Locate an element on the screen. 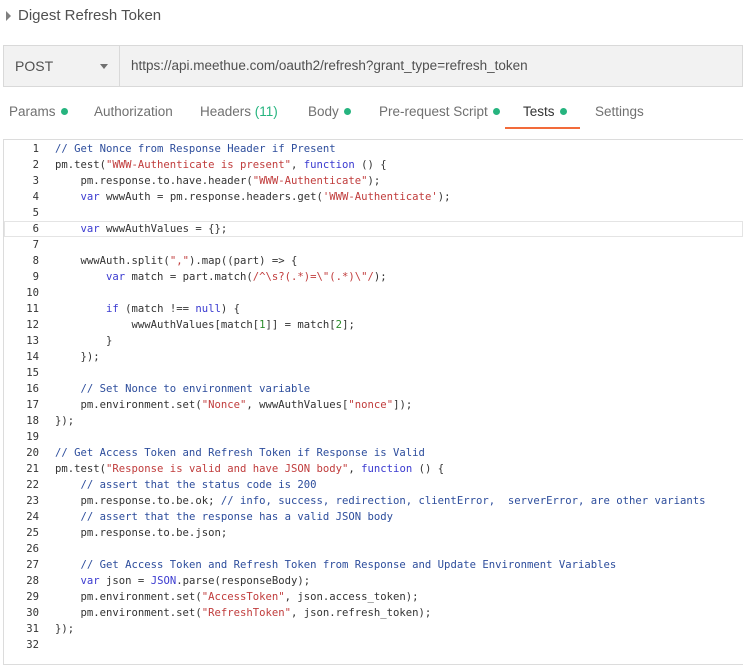  tab-settings: Settings is located at coordinates (619, 111).